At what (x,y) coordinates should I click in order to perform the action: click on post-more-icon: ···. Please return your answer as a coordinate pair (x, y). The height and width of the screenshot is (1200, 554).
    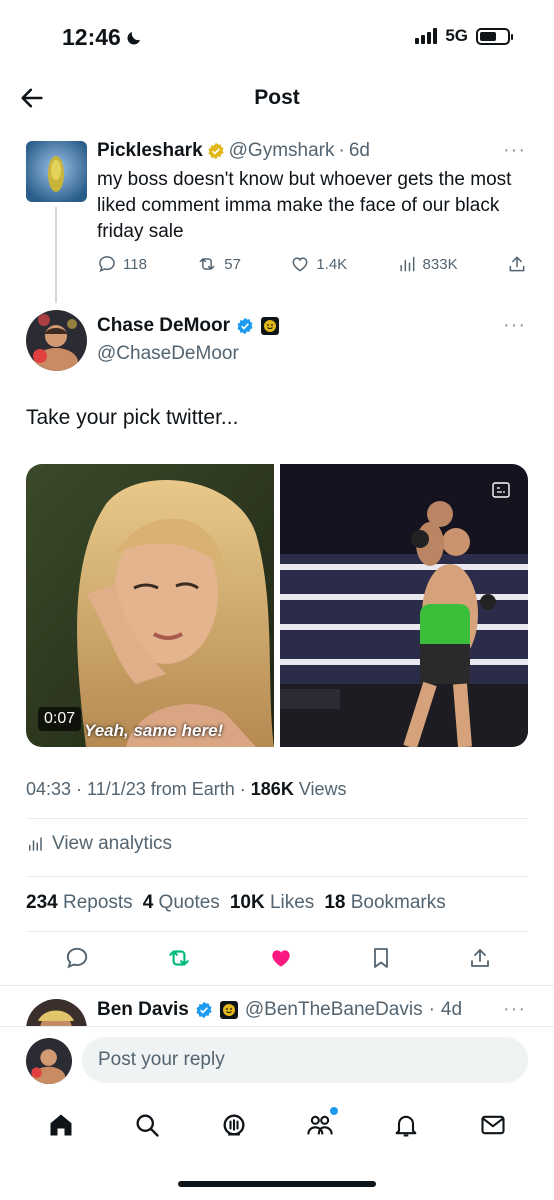
    Looking at the image, I should click on (514, 325).